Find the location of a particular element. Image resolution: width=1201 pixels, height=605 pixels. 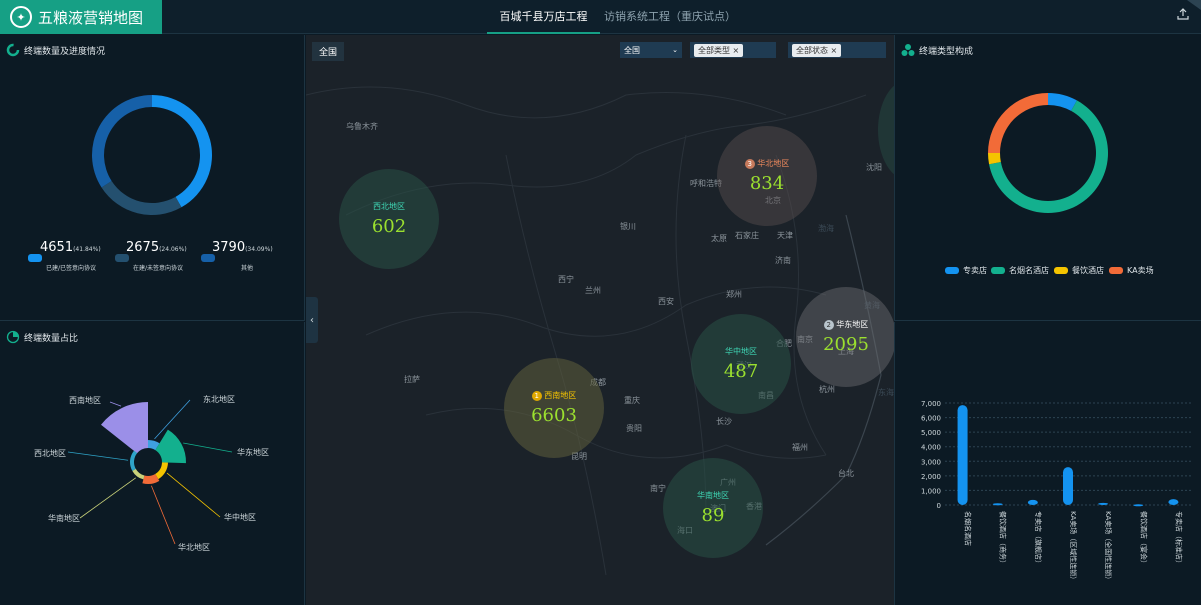

y-tick-label: 6,000 is located at coordinates (931, 419).